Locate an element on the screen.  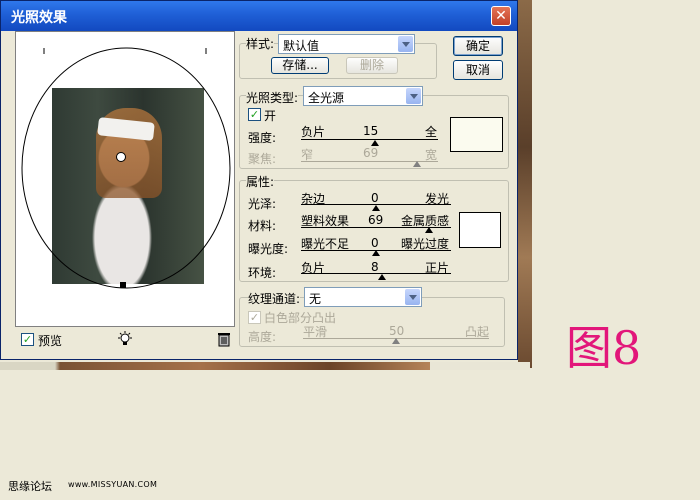
texture-channel-label: 纹理通道: is located at coordinates (274, 298).